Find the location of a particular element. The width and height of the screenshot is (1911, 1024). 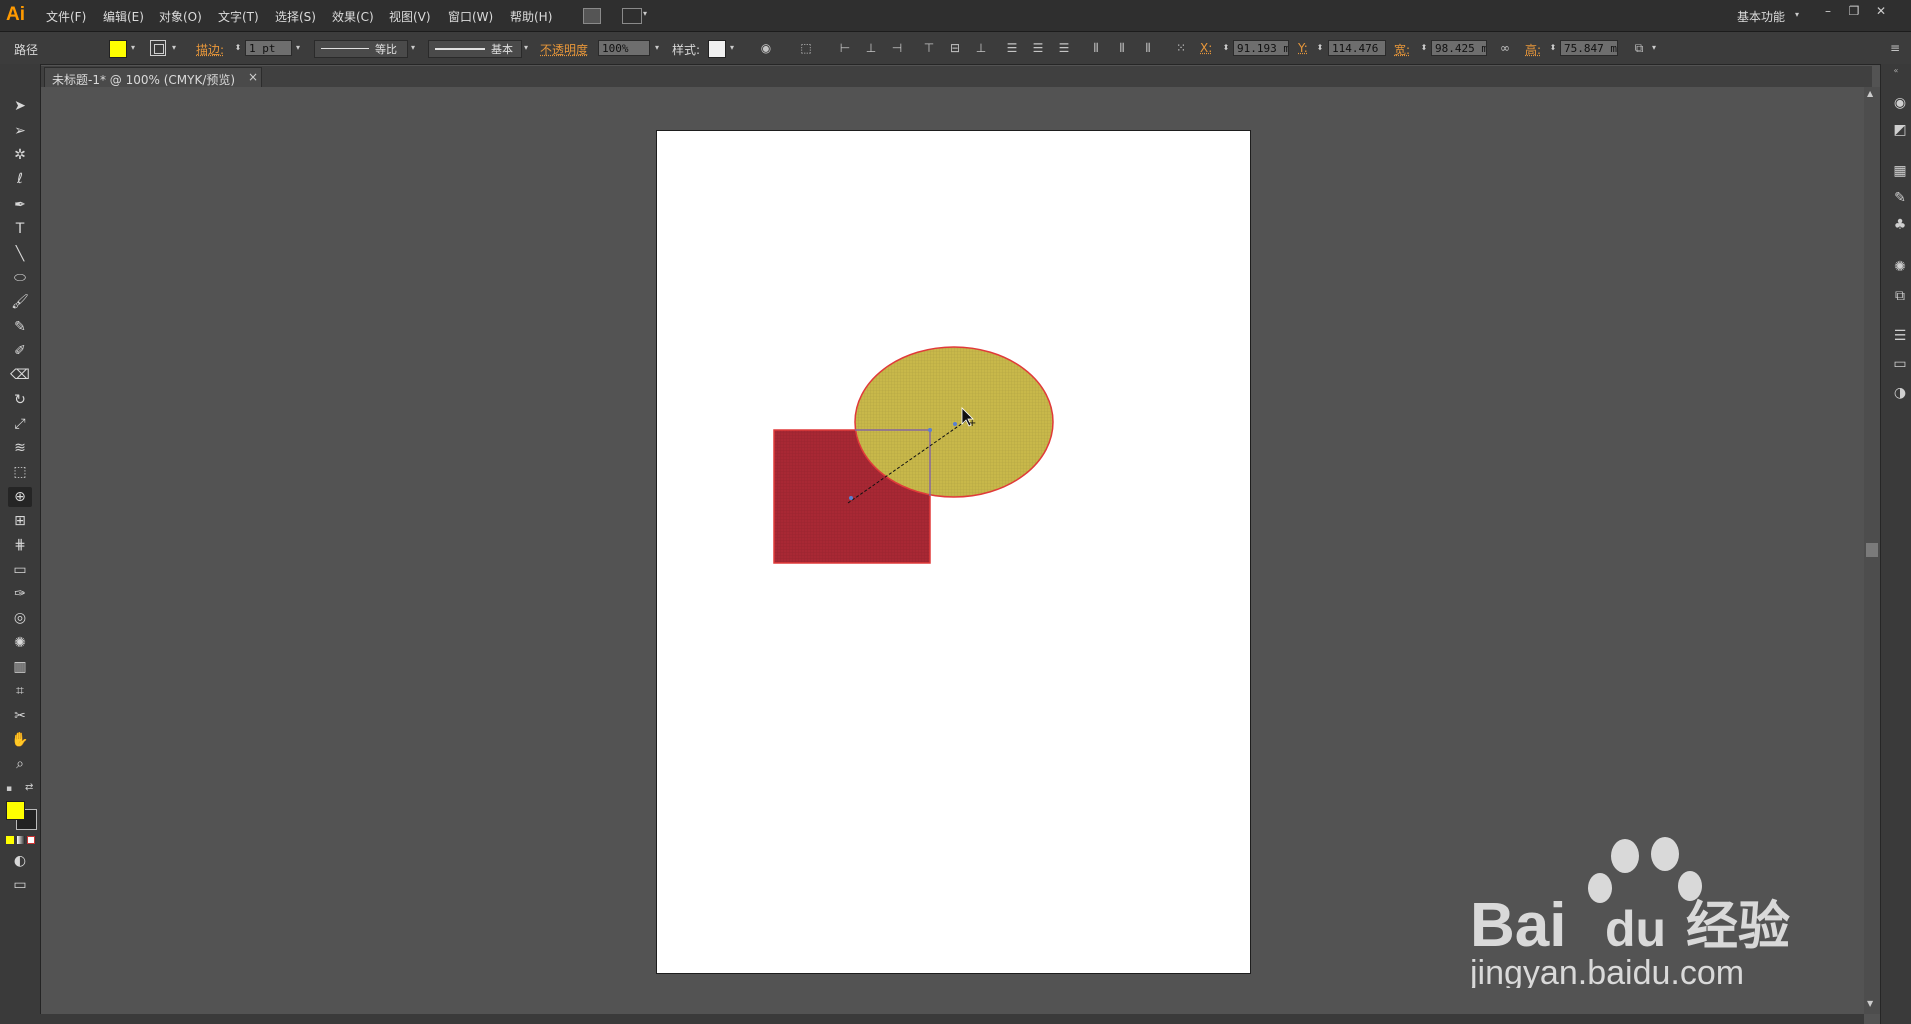

watermark-cn: 经验 is located at coordinates (1738, 927).